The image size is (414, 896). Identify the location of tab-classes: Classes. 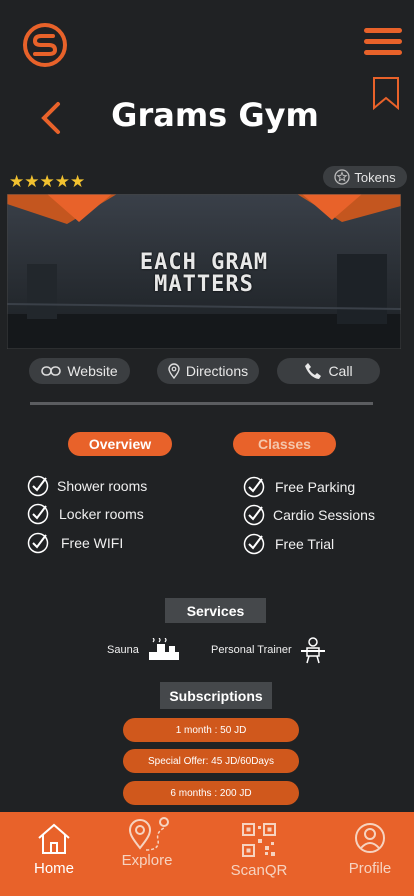
(284, 444).